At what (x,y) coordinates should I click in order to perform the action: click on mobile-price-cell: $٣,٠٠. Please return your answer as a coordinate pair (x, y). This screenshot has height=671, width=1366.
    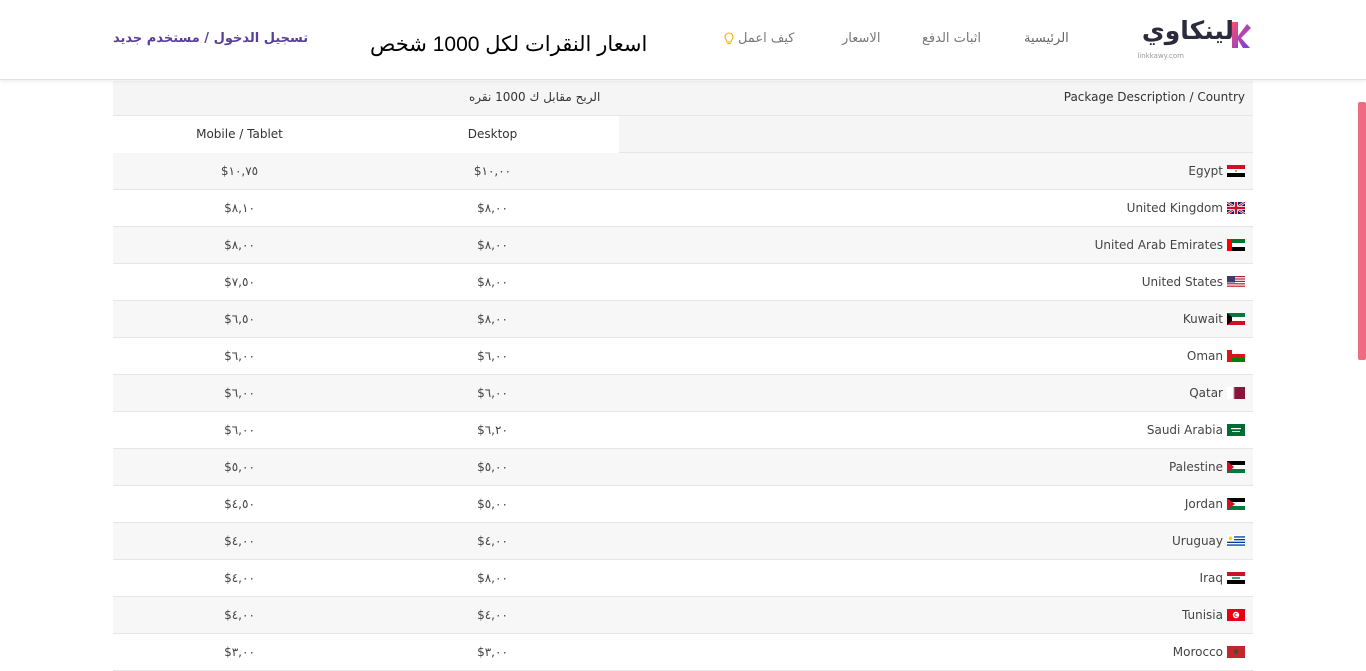
    Looking at the image, I should click on (239, 652).